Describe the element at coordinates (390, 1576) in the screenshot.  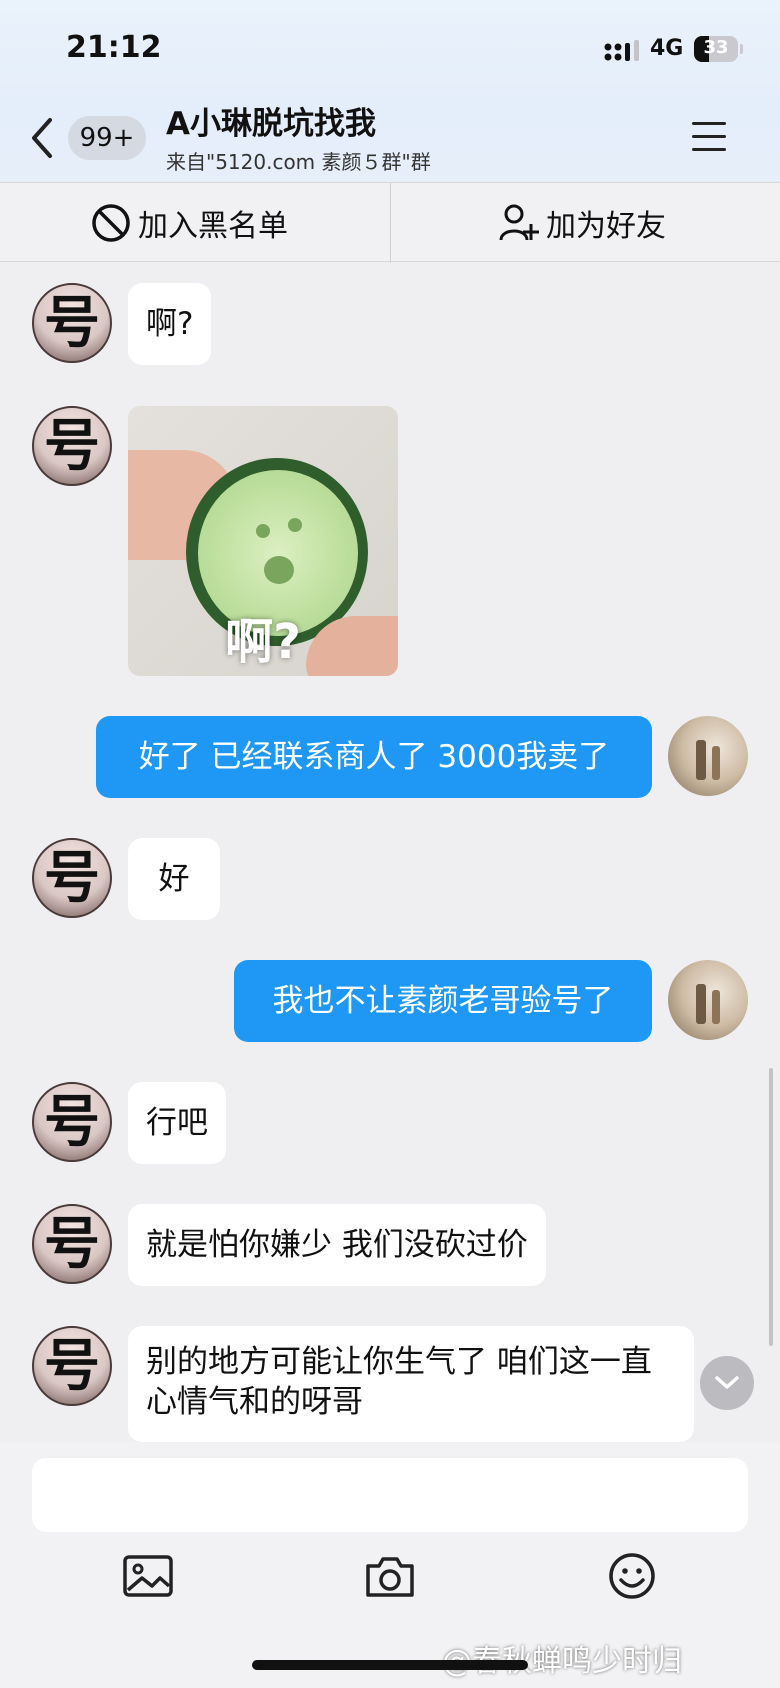
I see `camera-icon` at that location.